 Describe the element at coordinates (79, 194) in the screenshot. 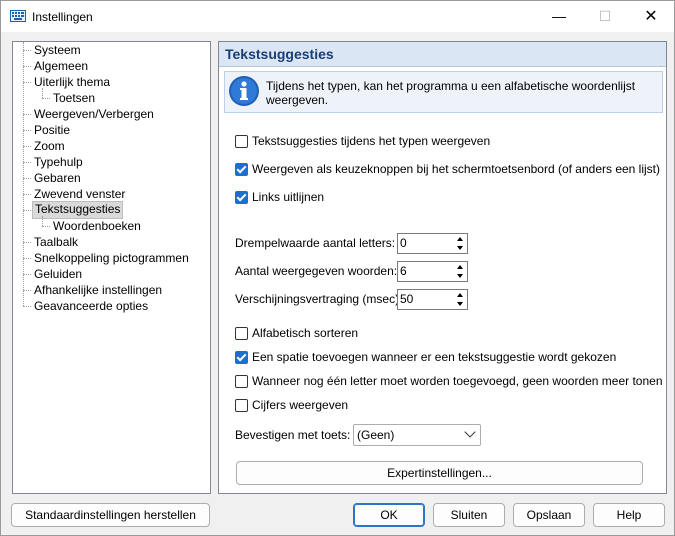

I see `tree-item-zwevend-venster: Zwevend venster` at that location.